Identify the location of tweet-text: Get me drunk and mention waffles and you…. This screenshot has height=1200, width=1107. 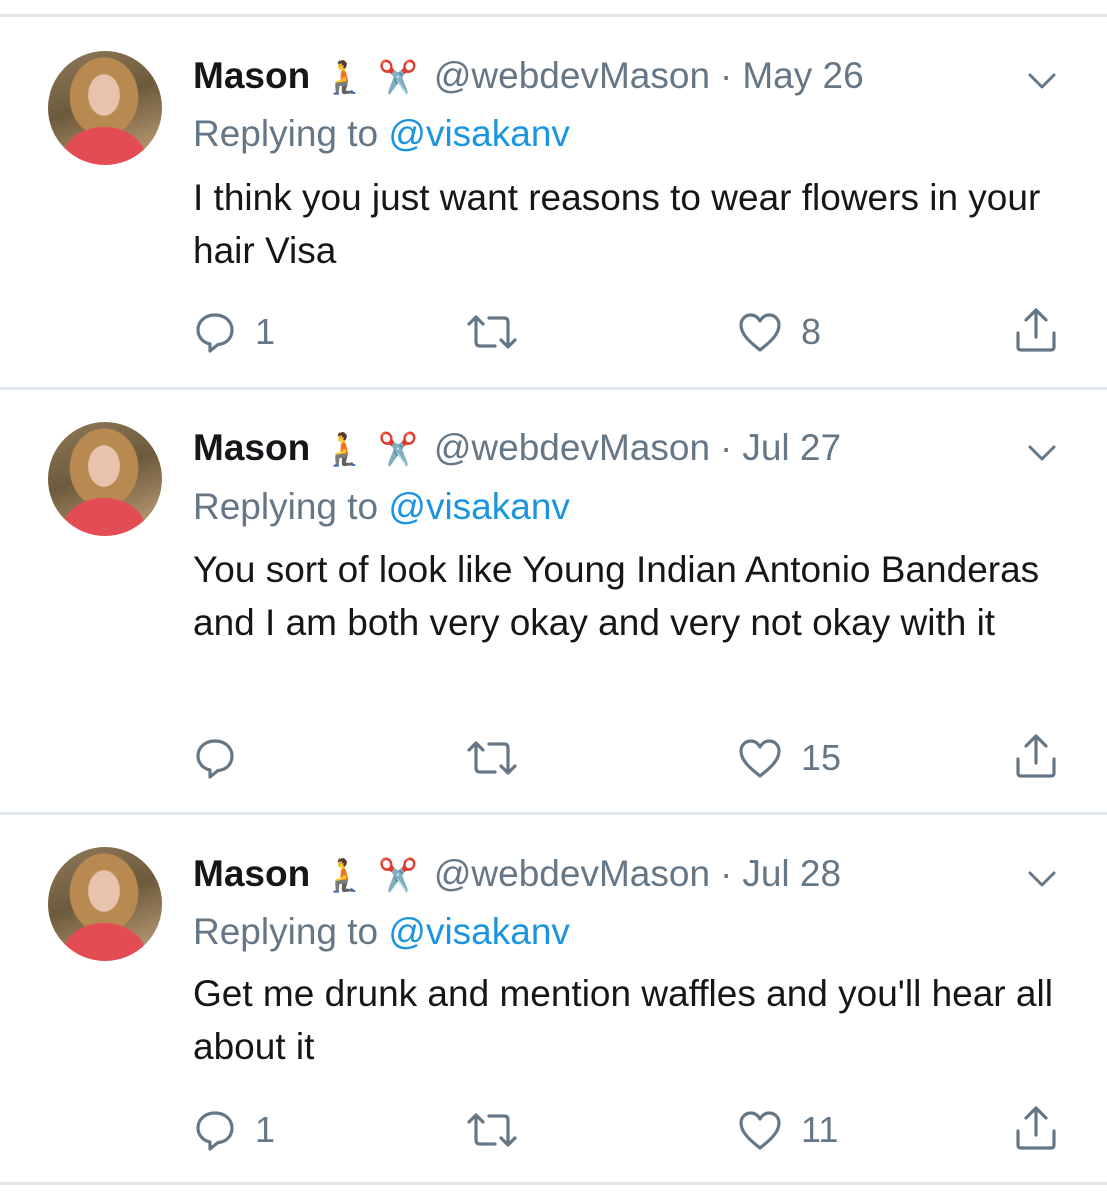
(623, 1020).